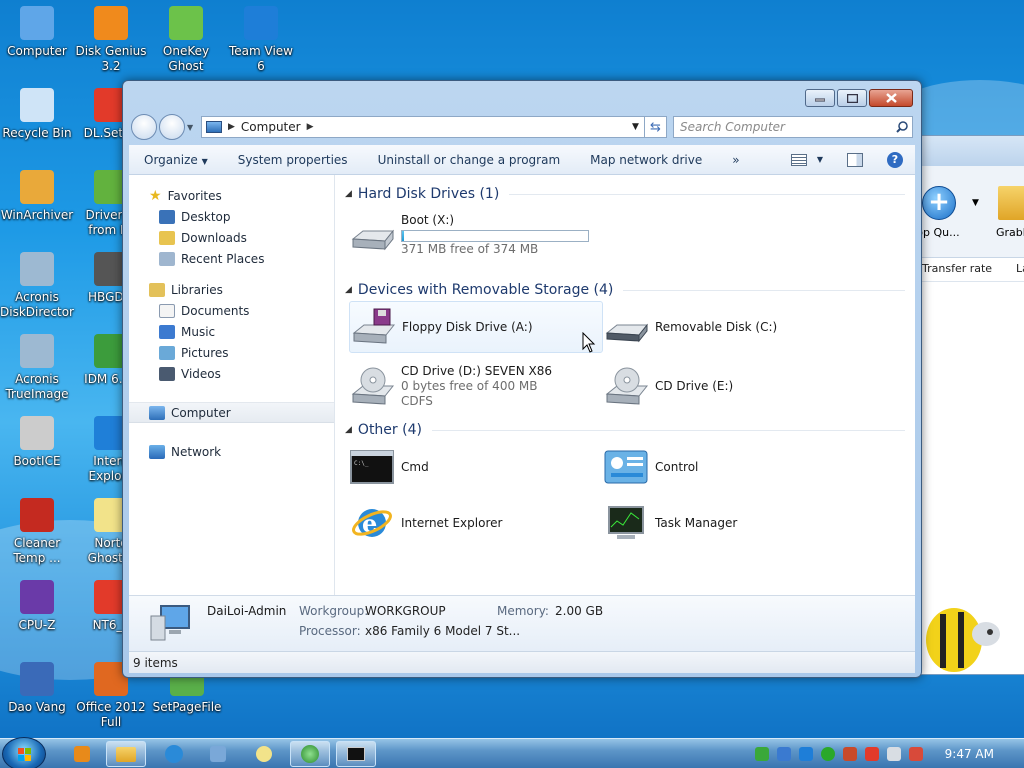 This screenshot has width=1024, height=768. What do you see at coordinates (730, 467) in the screenshot?
I see `item-control: Control` at bounding box center [730, 467].